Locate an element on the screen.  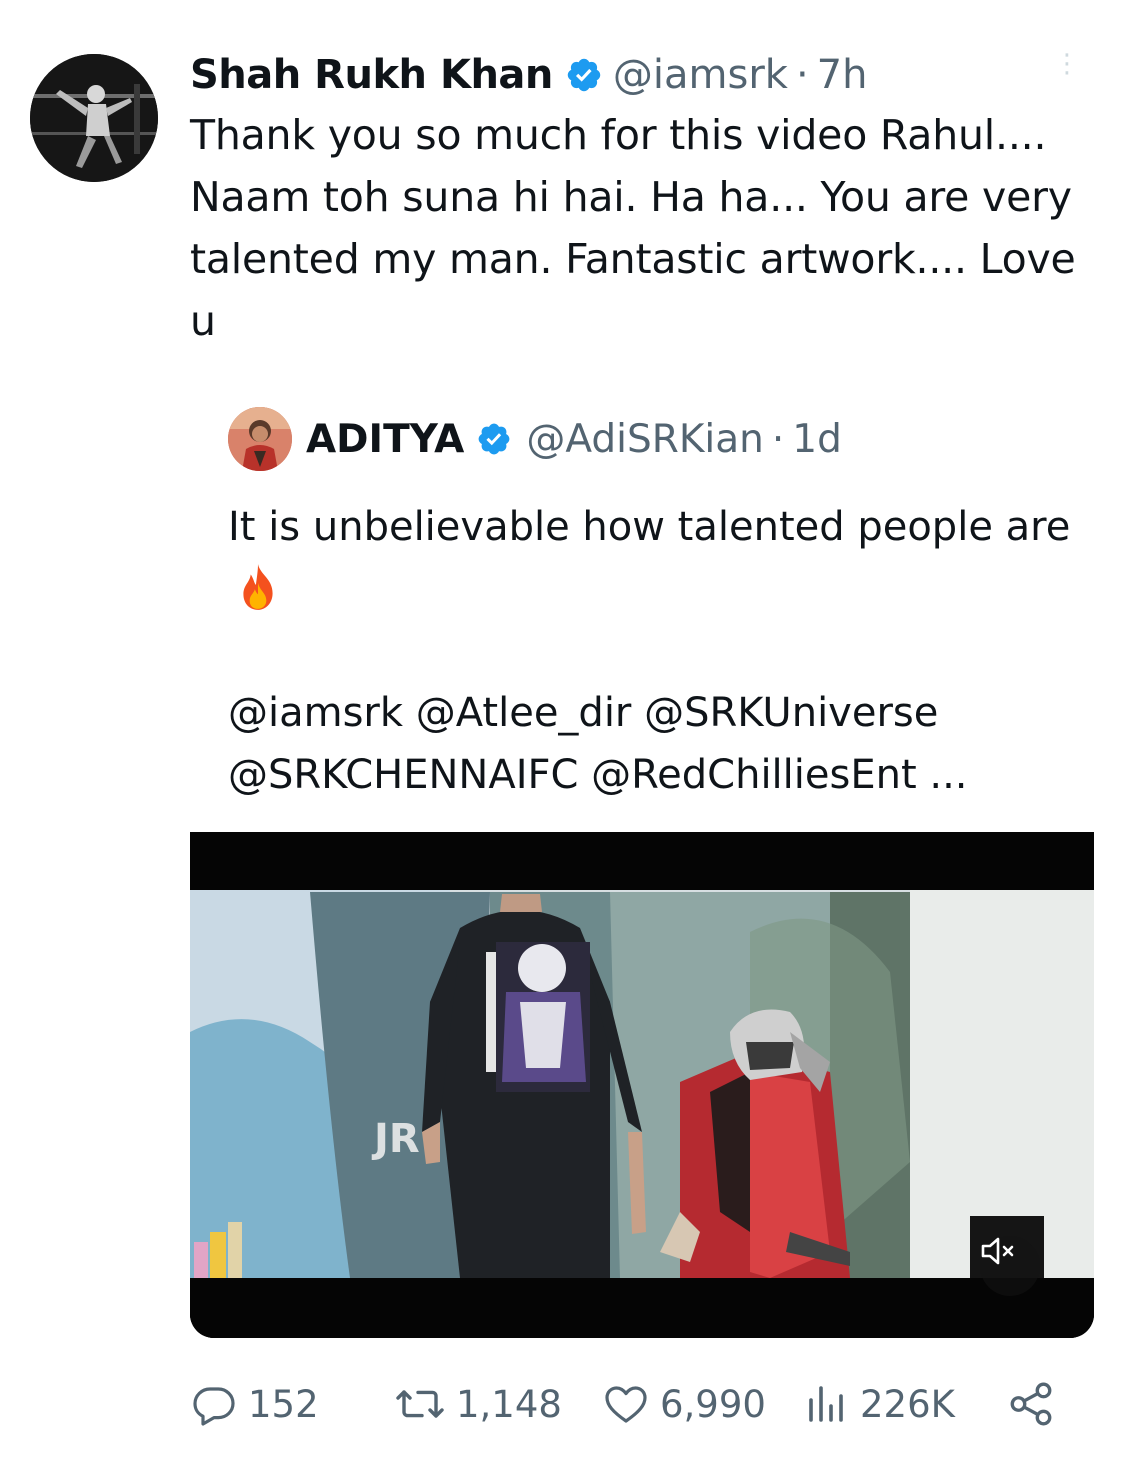
retweet-button: 1,148 is located at coordinates (478, 1404).